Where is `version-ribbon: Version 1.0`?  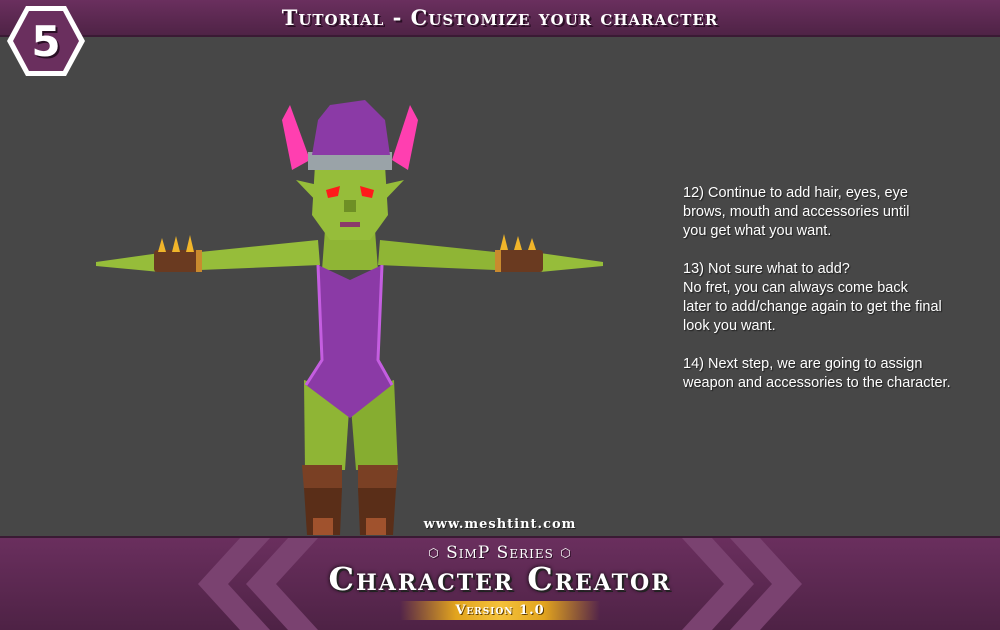
version-ribbon: Version 1.0 is located at coordinates (500, 610).